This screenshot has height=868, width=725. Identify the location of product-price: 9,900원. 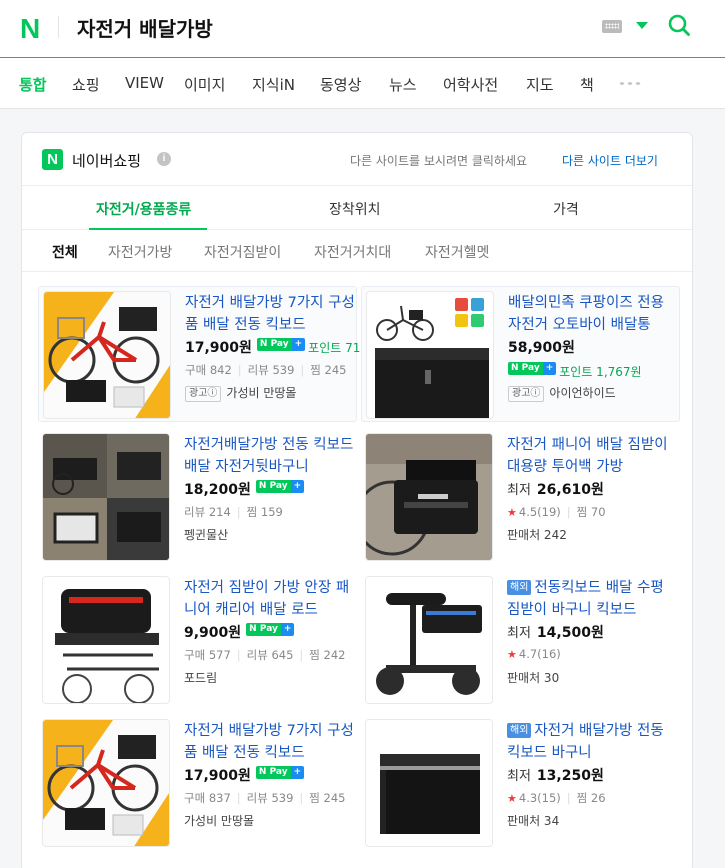
(213, 633).